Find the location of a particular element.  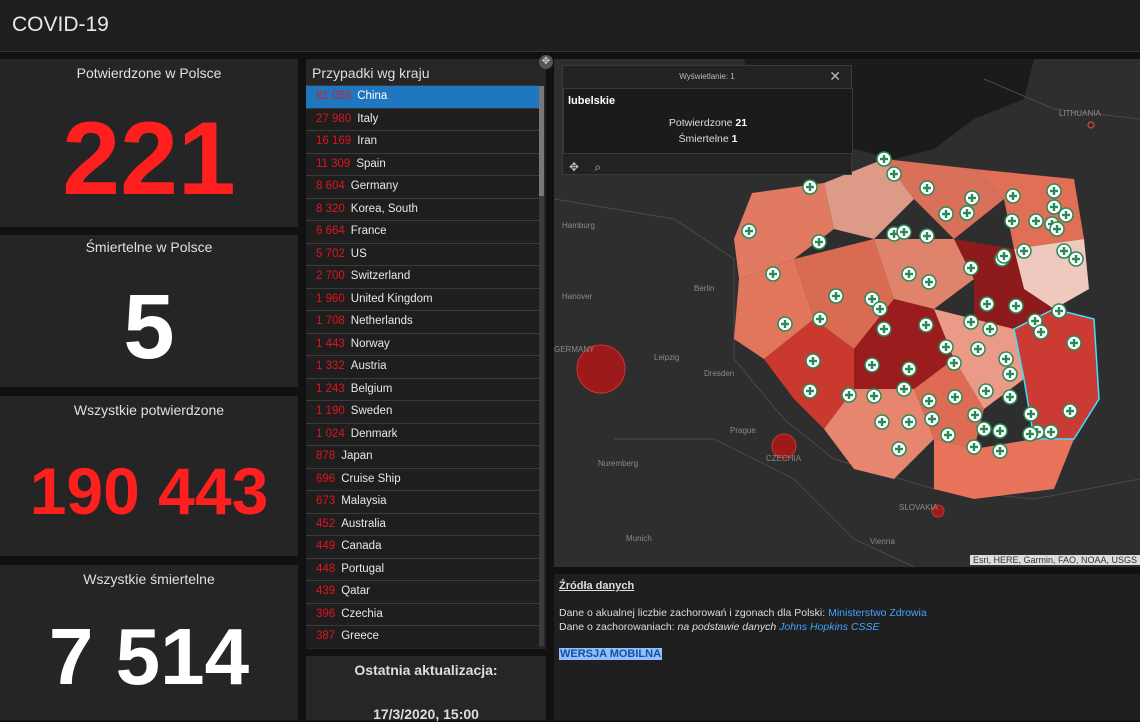

country-list-item: 1 243 Belgium is located at coordinates (422, 388).